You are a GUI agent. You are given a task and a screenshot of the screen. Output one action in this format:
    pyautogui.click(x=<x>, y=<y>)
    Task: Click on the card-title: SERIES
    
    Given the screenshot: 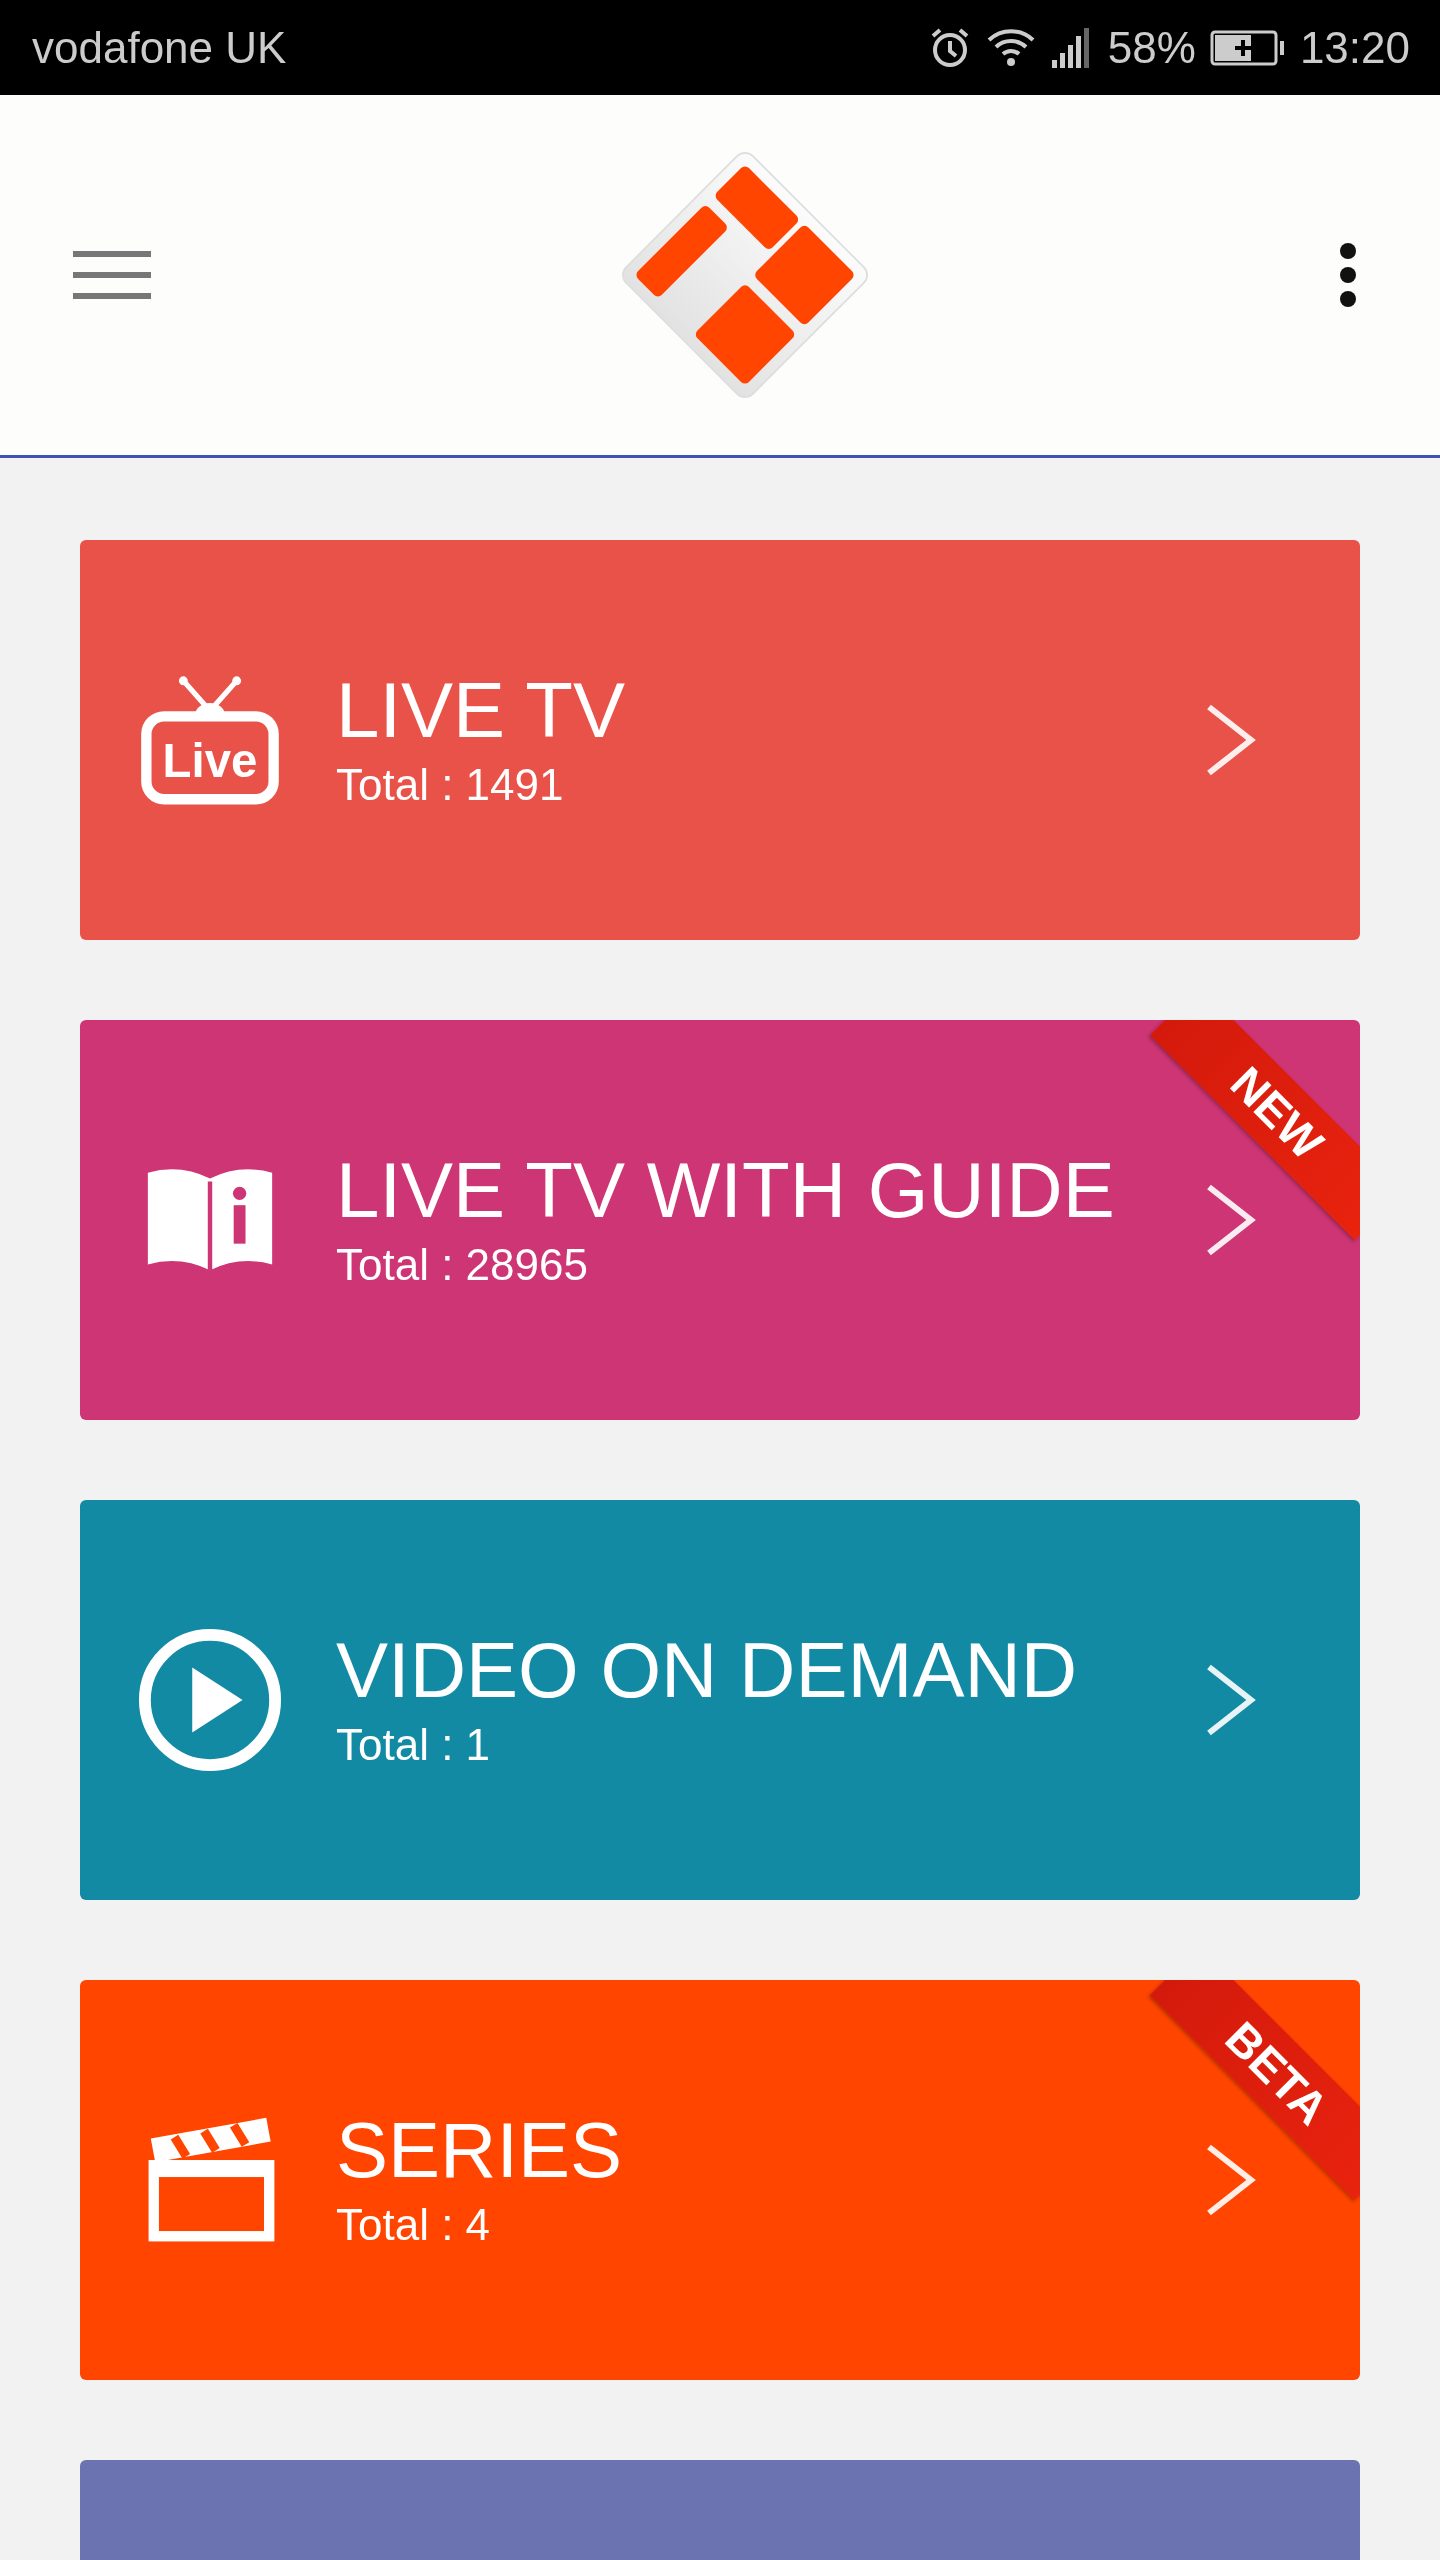 What is the action you would take?
    pyautogui.click(x=480, y=2151)
    